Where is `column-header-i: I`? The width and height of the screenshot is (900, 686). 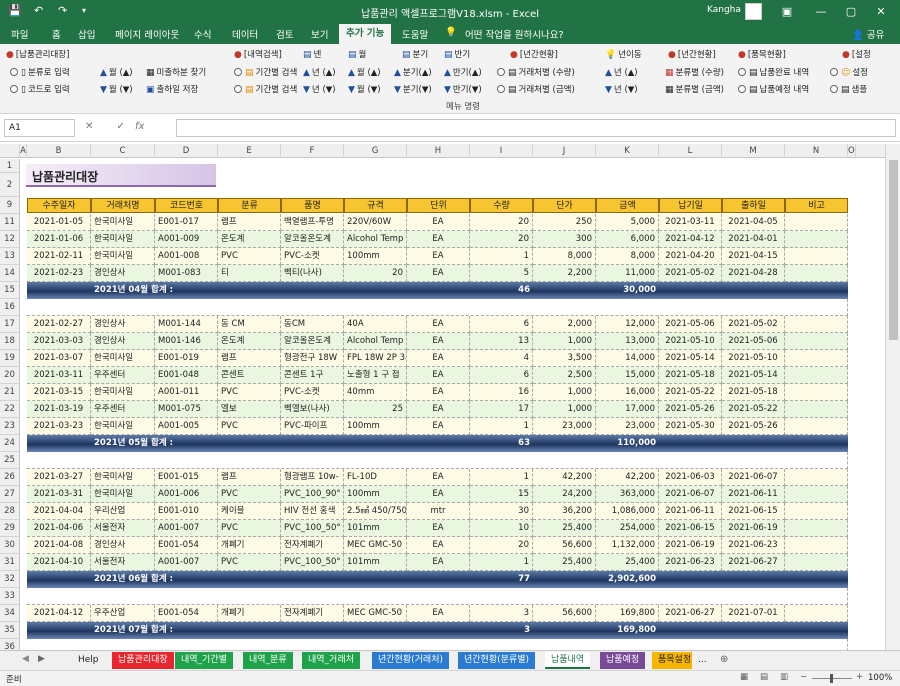 column-header-i: I is located at coordinates (501, 151).